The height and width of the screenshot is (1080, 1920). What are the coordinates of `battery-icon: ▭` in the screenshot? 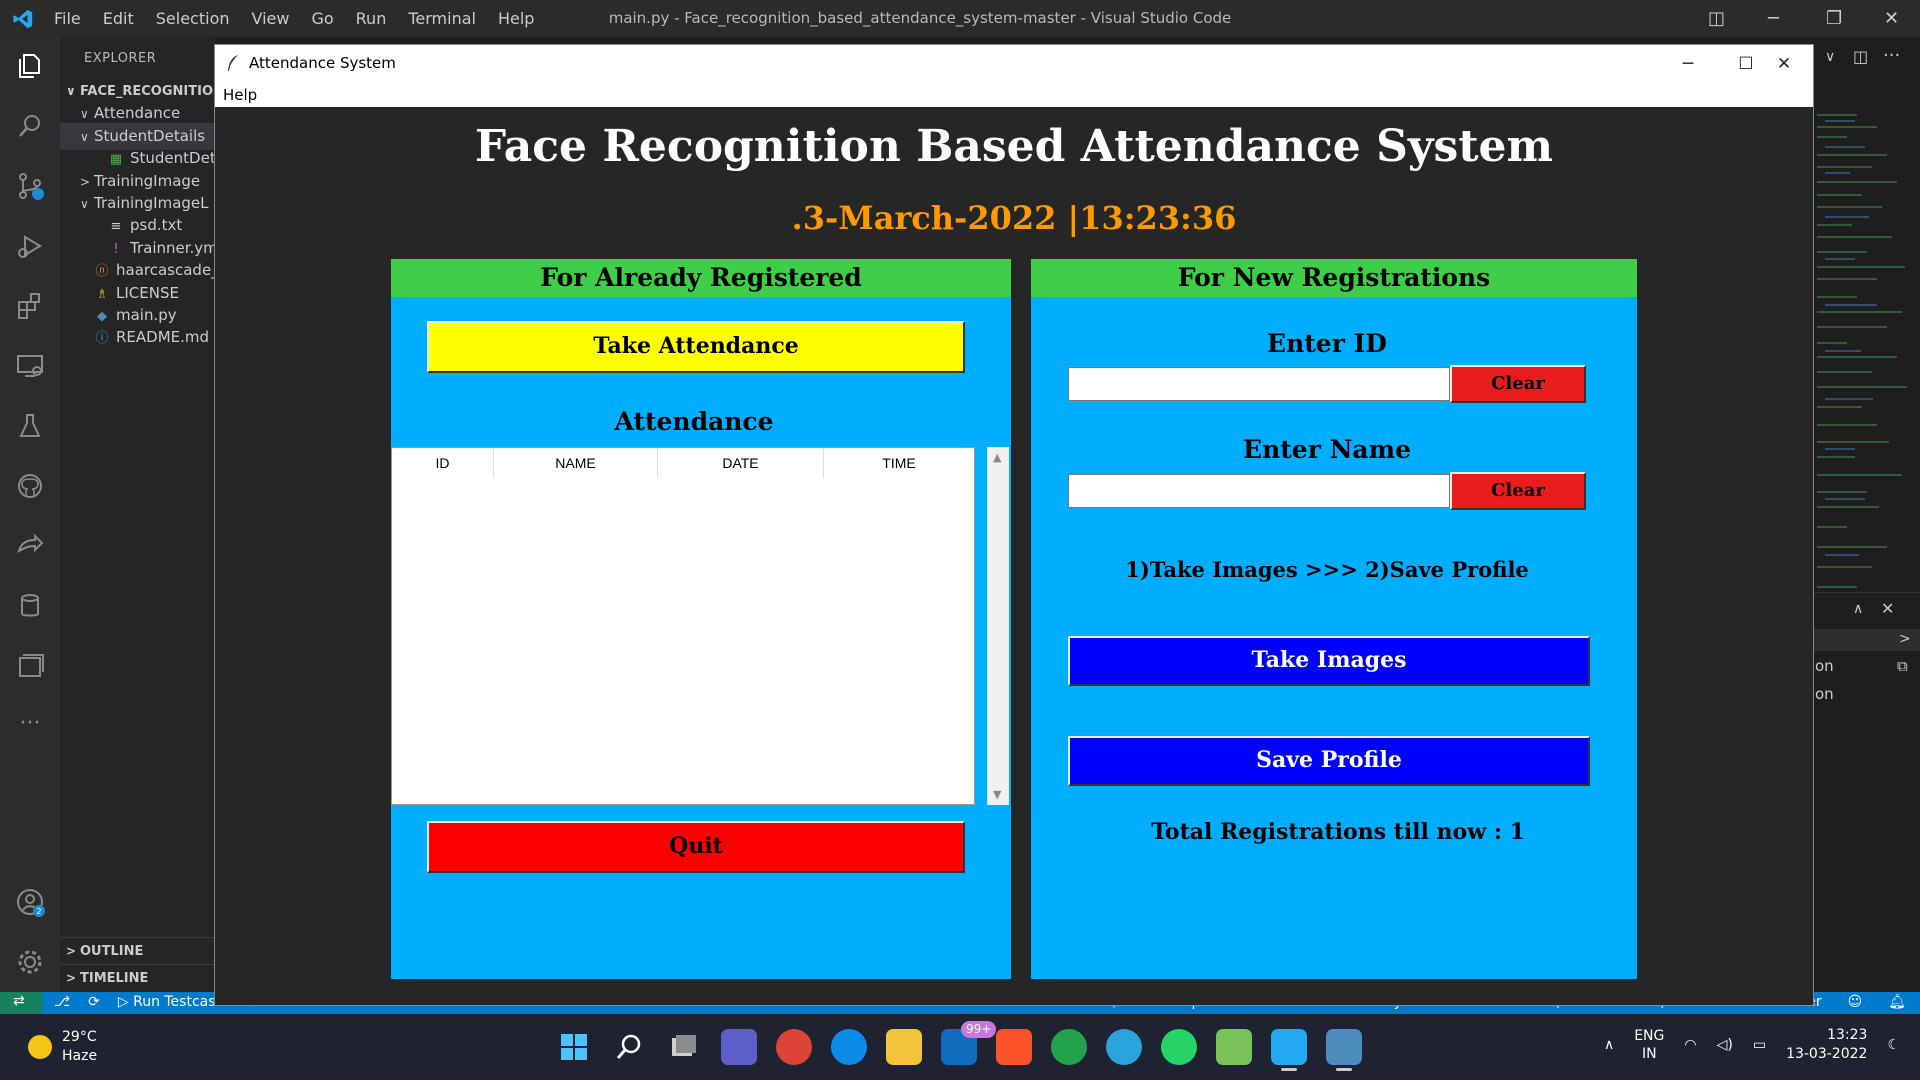 It's located at (1759, 1045).